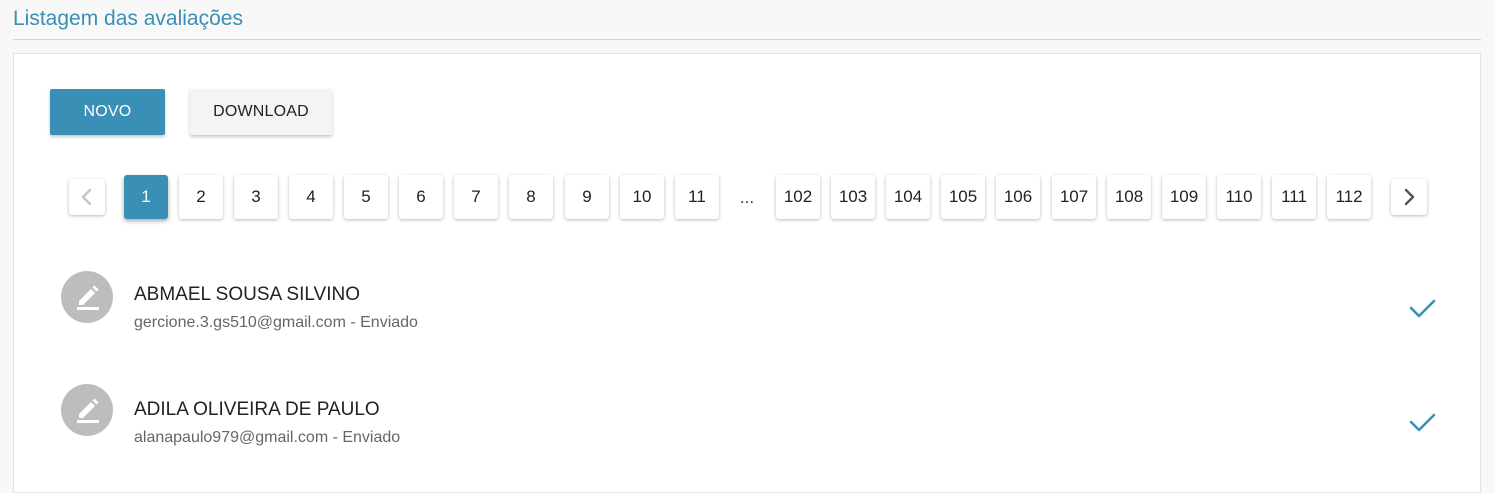  Describe the element at coordinates (908, 197) in the screenshot. I see `page-button-104: 104` at that location.